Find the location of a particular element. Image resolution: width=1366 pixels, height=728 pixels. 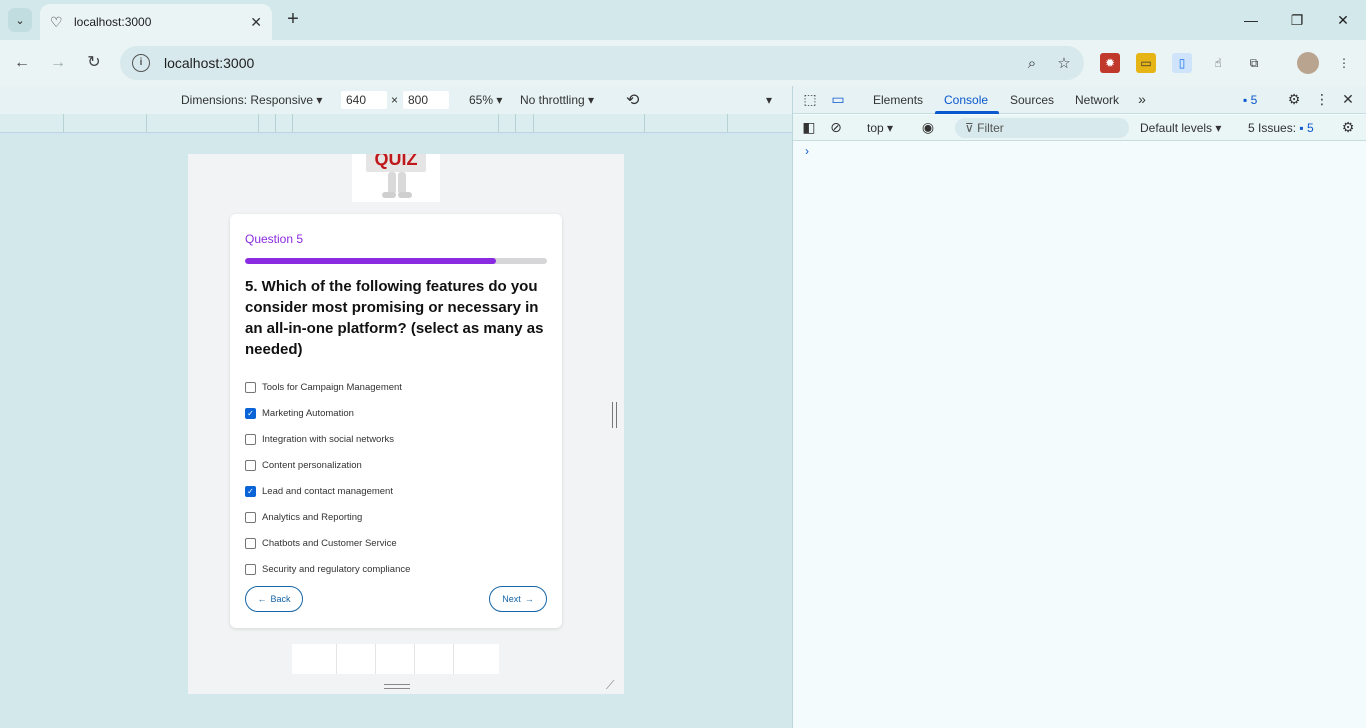

option-item: Content personalization is located at coordinates (395, 465).